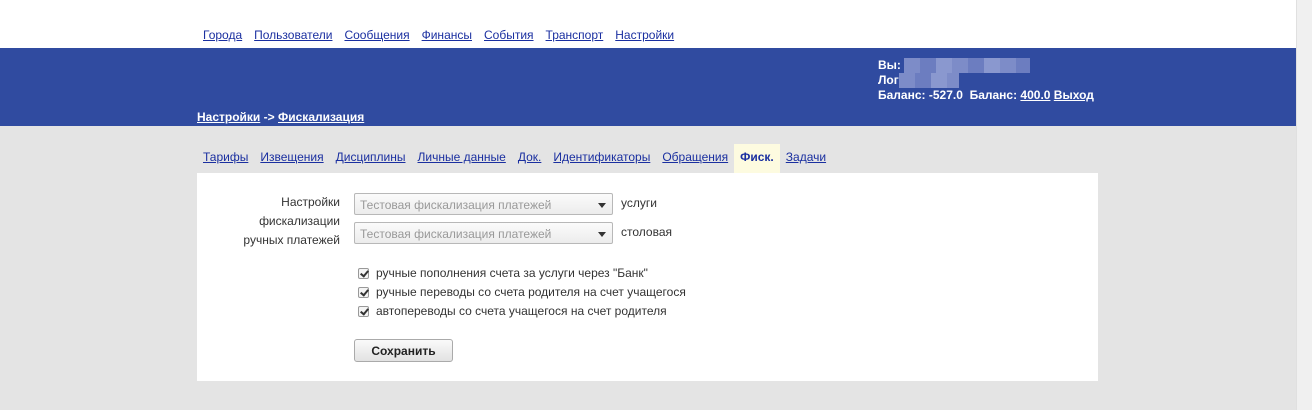  I want to click on tab-disciplines: Дисциплины, so click(371, 158).